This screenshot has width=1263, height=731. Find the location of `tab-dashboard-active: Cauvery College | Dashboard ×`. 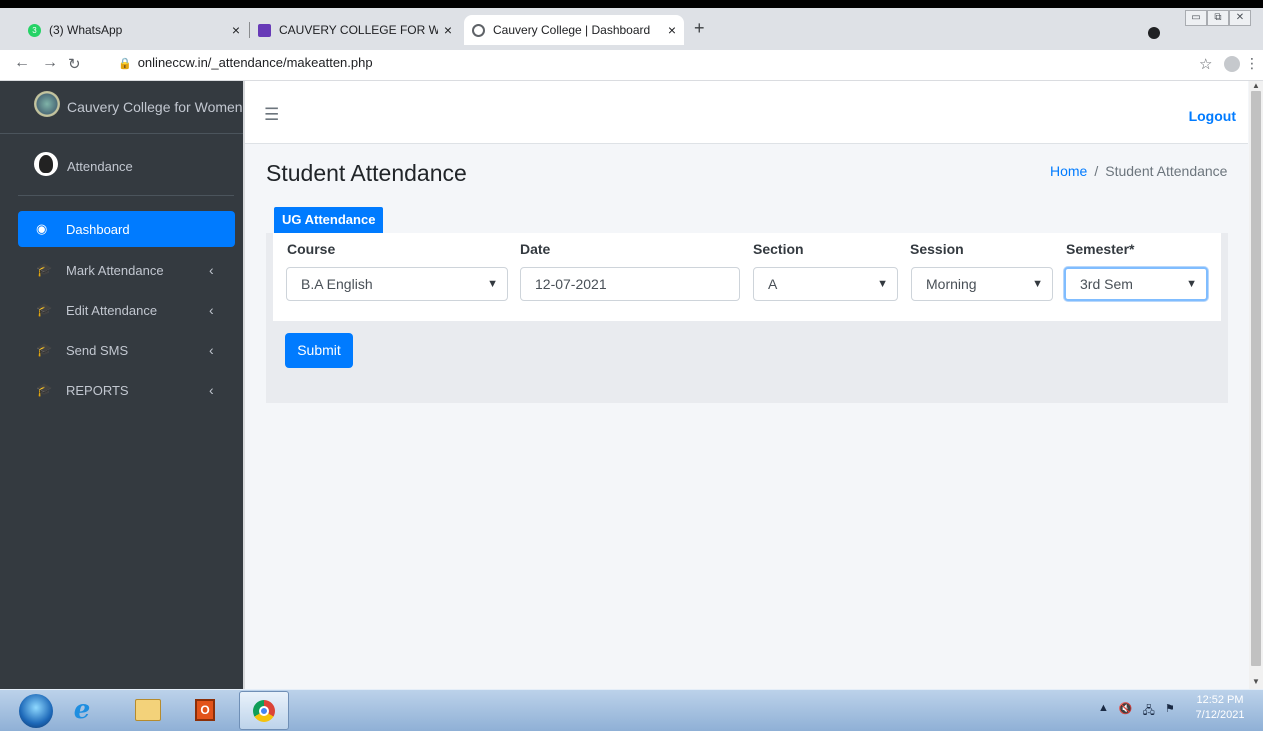

tab-dashboard-active: Cauvery College | Dashboard × is located at coordinates (574, 30).